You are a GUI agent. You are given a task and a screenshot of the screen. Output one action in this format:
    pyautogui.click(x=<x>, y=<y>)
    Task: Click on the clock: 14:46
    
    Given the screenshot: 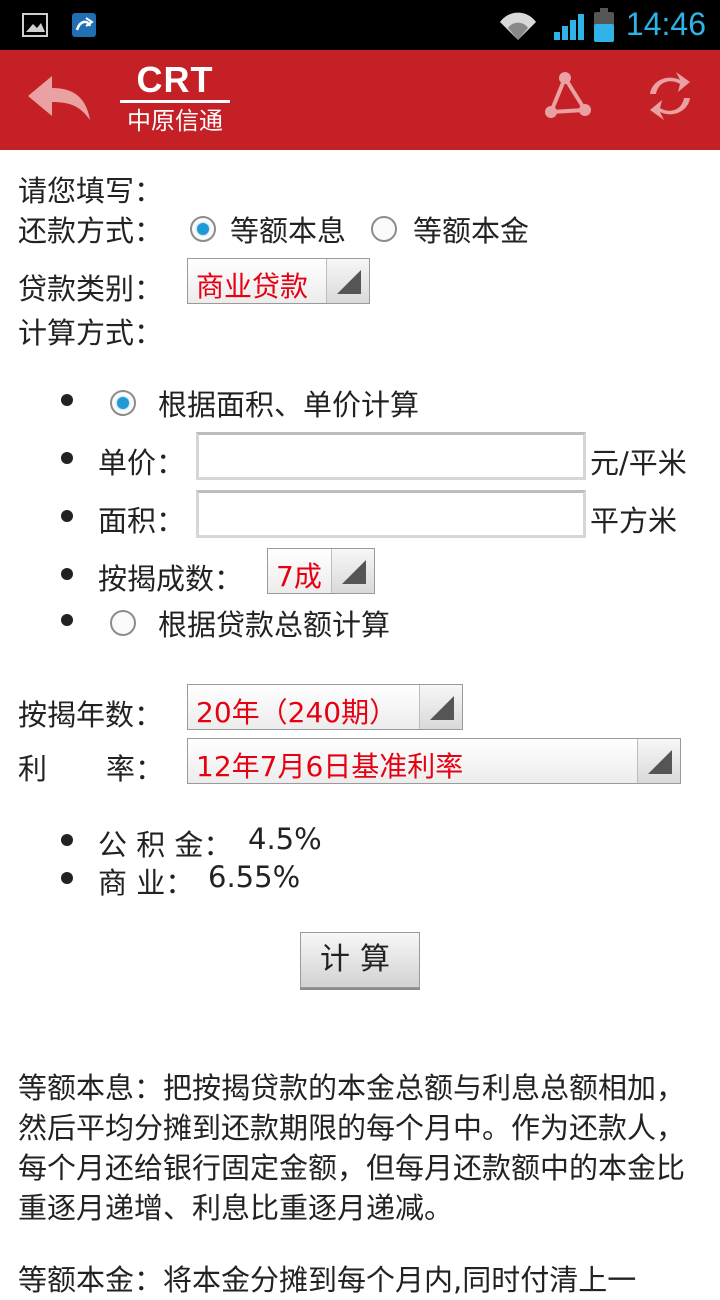 What is the action you would take?
    pyautogui.click(x=665, y=24)
    